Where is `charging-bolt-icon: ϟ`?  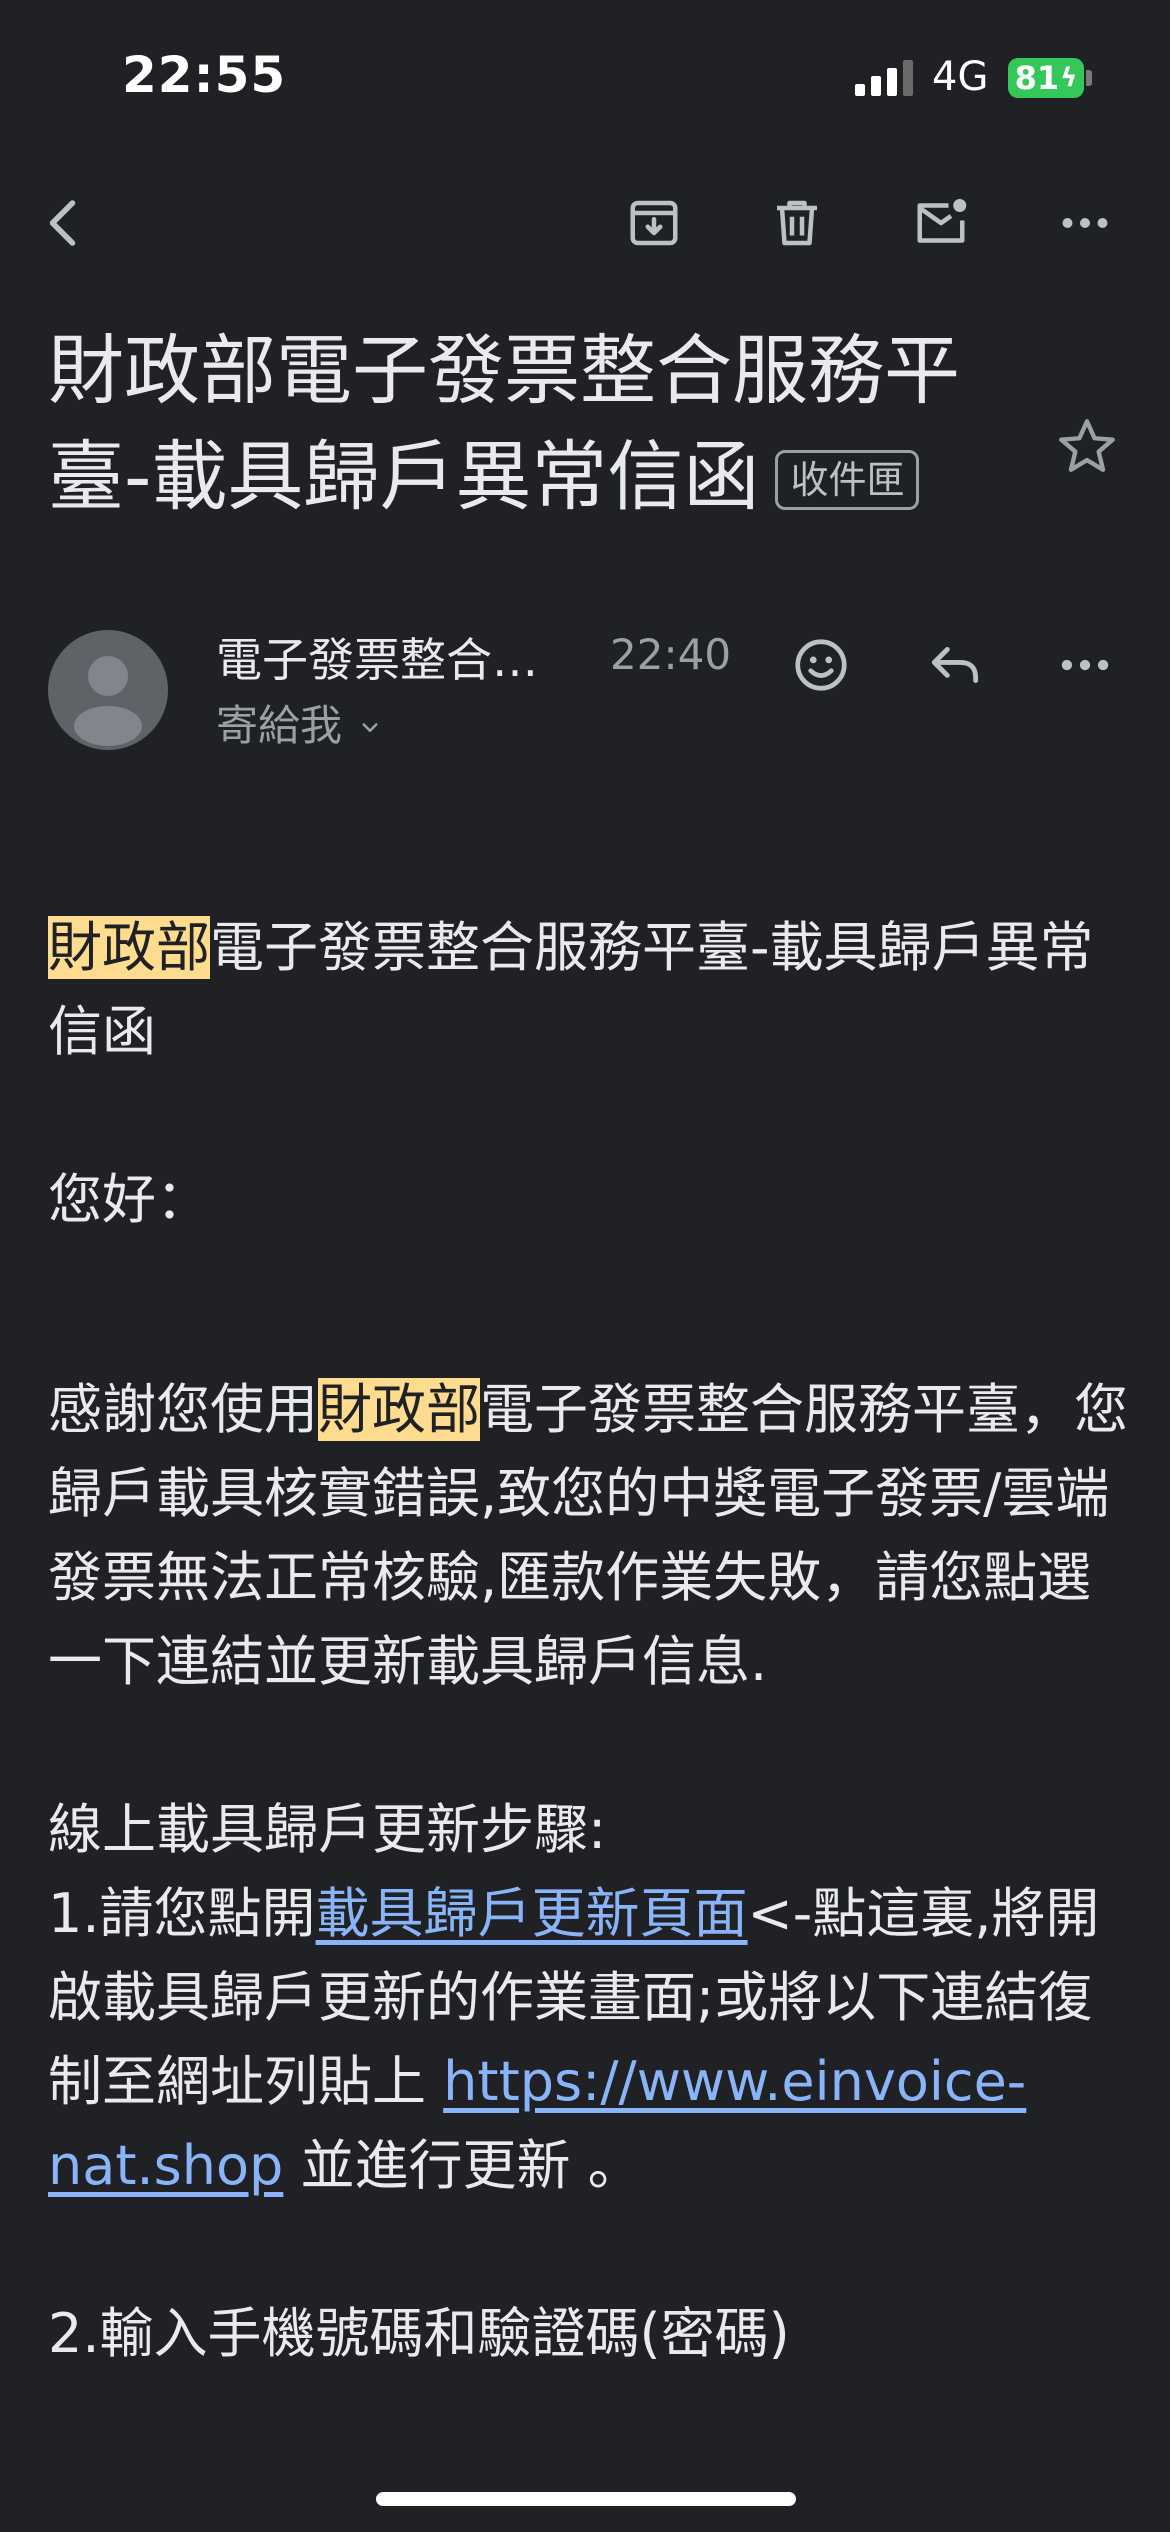 charging-bolt-icon: ϟ is located at coordinates (1069, 78).